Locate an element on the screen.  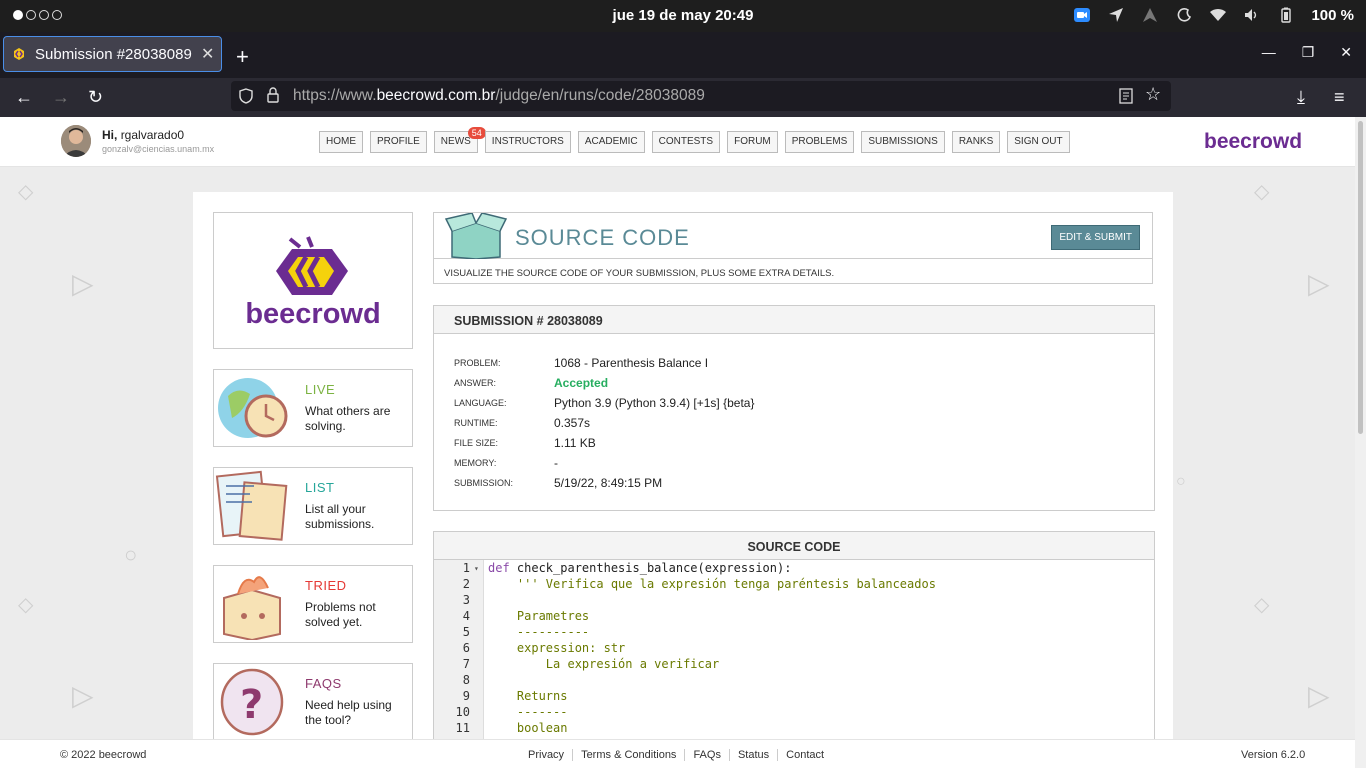
problem-value: 1068 - Parenthesis Balance I is located at coordinates (631, 363).